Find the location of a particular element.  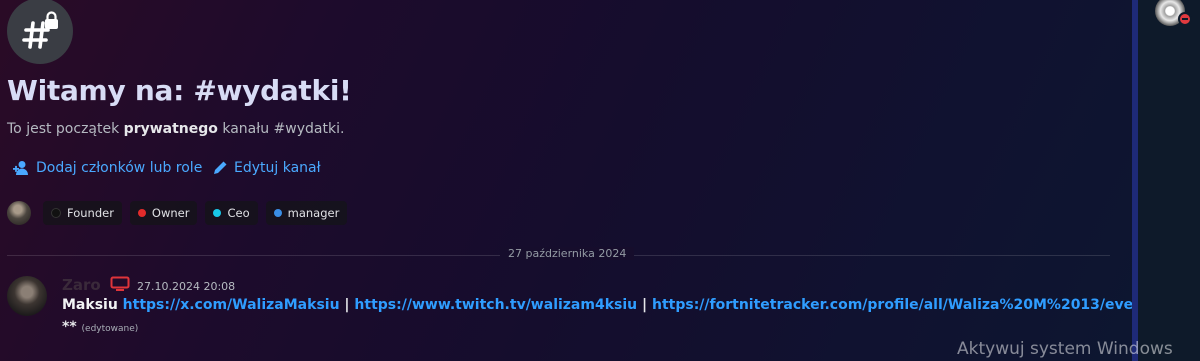

add-members-label: Dodaj członków lub role is located at coordinates (119, 168).